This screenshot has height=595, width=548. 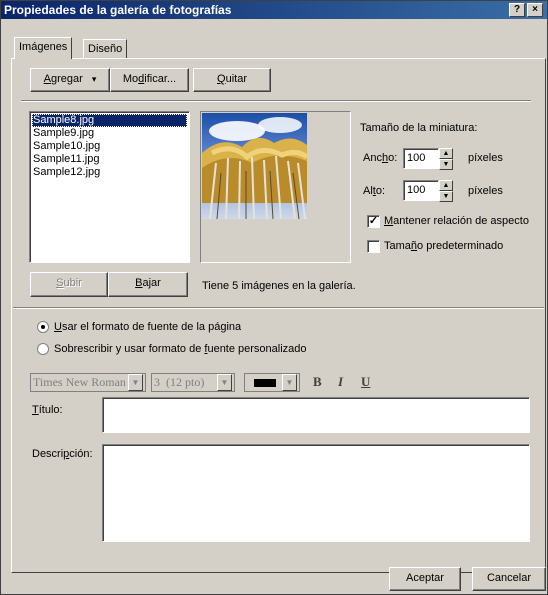 I want to click on default-size-checkbox, so click(x=373, y=246).